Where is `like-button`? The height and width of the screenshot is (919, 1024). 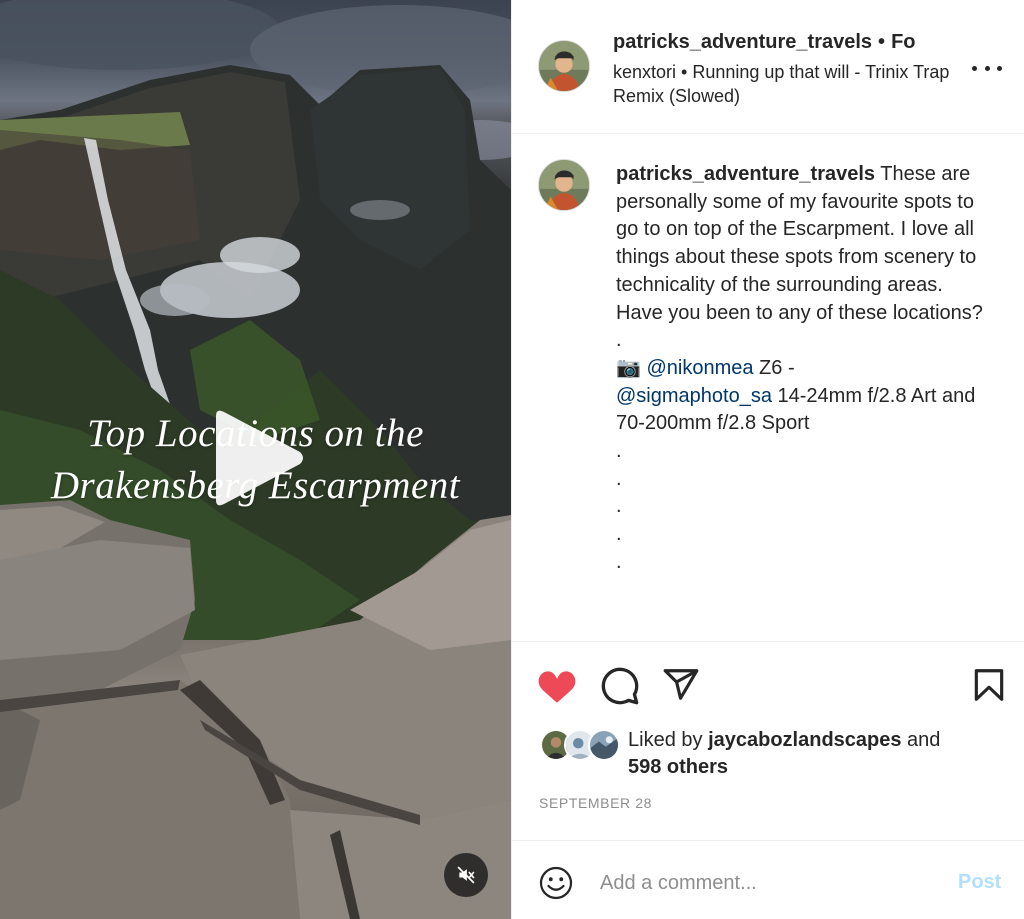 like-button is located at coordinates (556, 686).